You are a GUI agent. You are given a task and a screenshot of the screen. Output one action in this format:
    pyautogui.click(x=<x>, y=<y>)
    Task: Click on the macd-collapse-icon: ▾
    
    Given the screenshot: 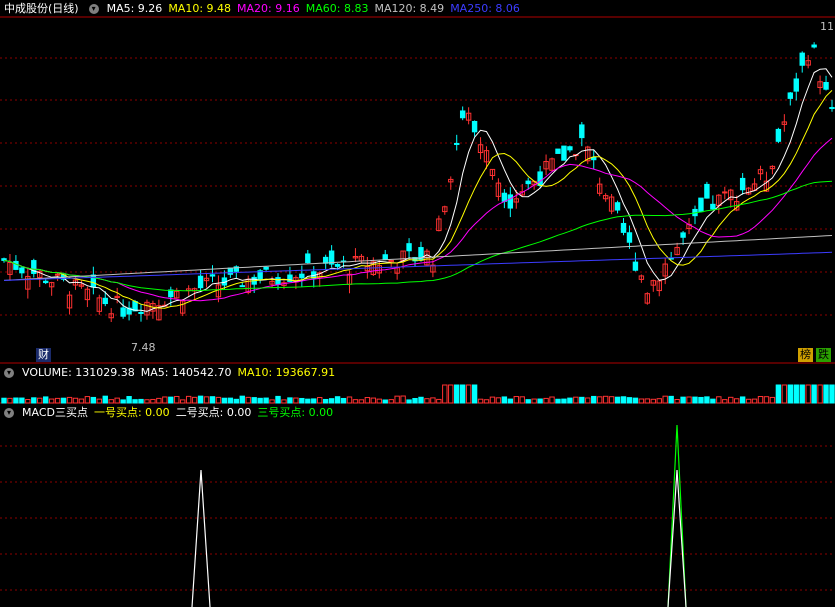 What is the action you would take?
    pyautogui.click(x=9, y=413)
    